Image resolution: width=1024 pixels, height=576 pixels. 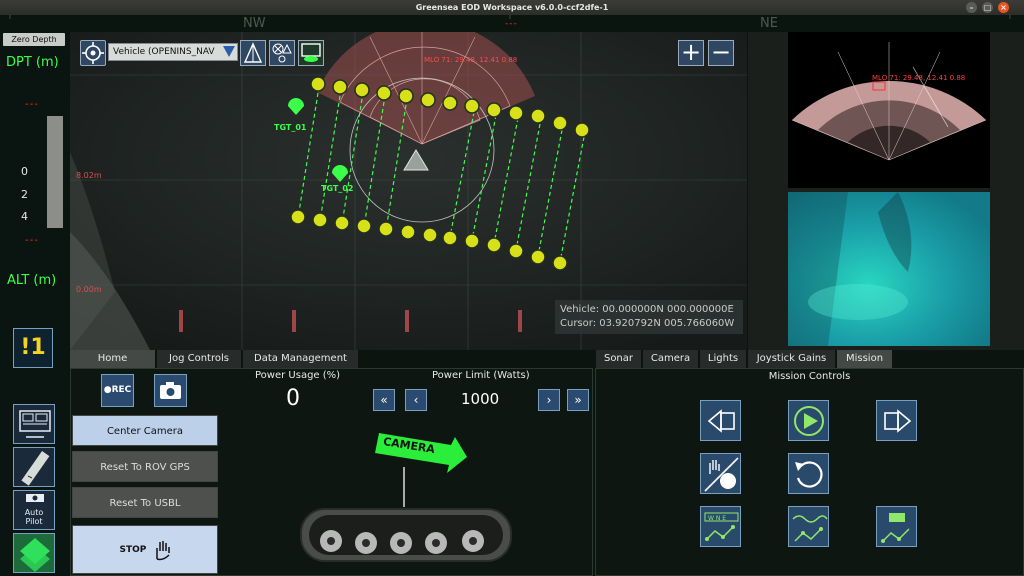 What do you see at coordinates (510, 17) in the screenshot?
I see `compass-ticks` at bounding box center [510, 17].